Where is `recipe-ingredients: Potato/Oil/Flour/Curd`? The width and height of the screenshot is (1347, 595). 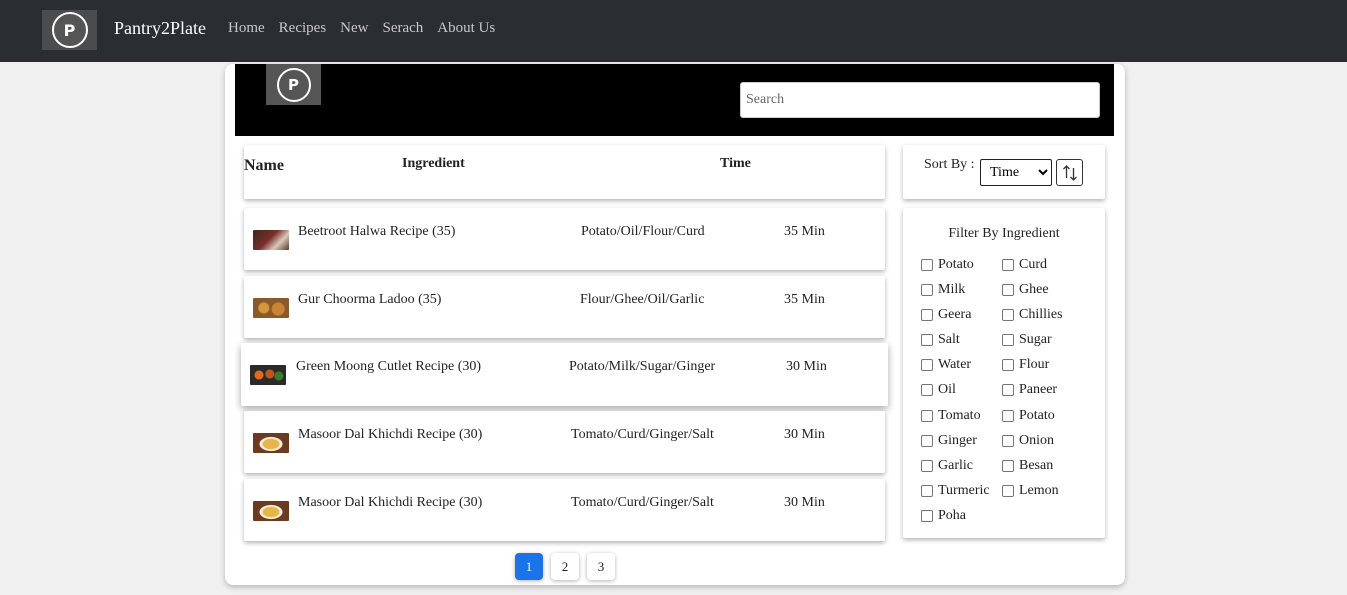
recipe-ingredients: Potato/Oil/Flour/Curd is located at coordinates (643, 231).